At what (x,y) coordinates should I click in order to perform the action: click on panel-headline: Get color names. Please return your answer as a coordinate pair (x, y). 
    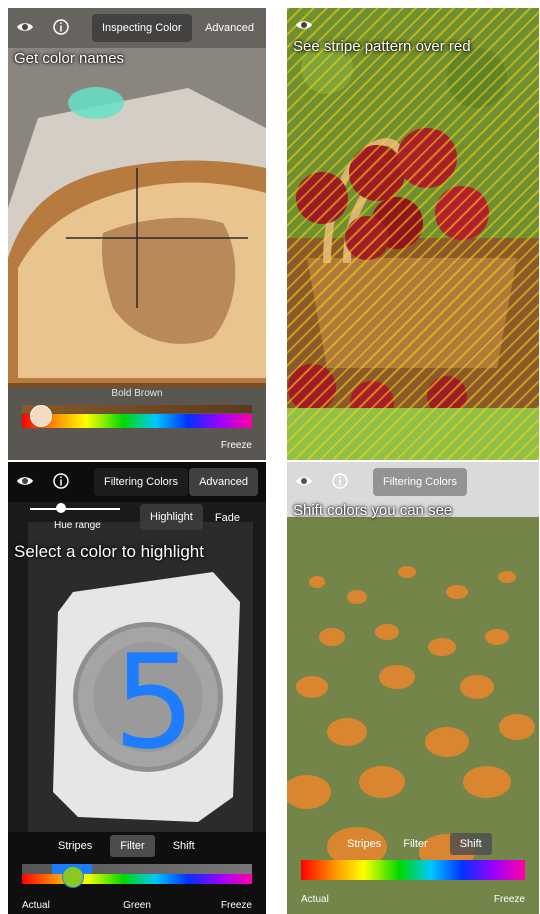
    Looking at the image, I should click on (69, 58).